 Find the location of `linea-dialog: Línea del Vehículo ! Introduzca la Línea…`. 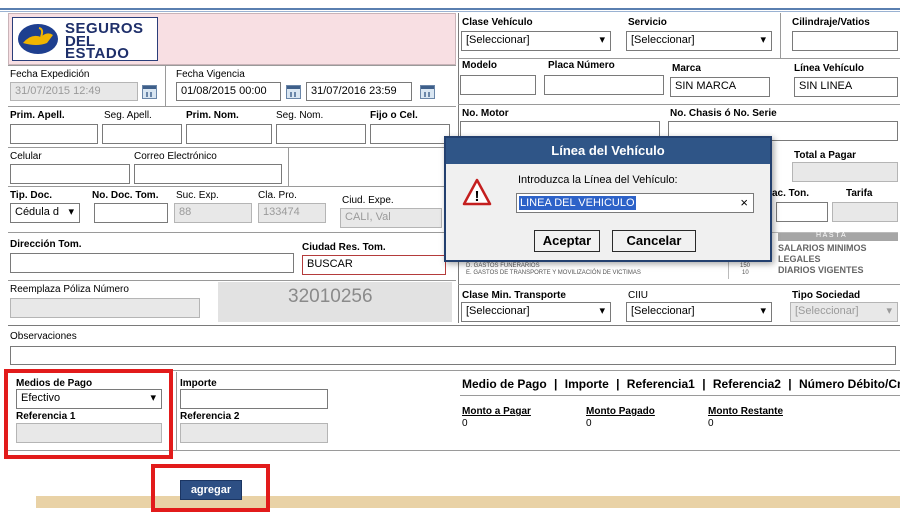

linea-dialog: Línea del Vehículo ! Introduzca la Línea… is located at coordinates (608, 199).